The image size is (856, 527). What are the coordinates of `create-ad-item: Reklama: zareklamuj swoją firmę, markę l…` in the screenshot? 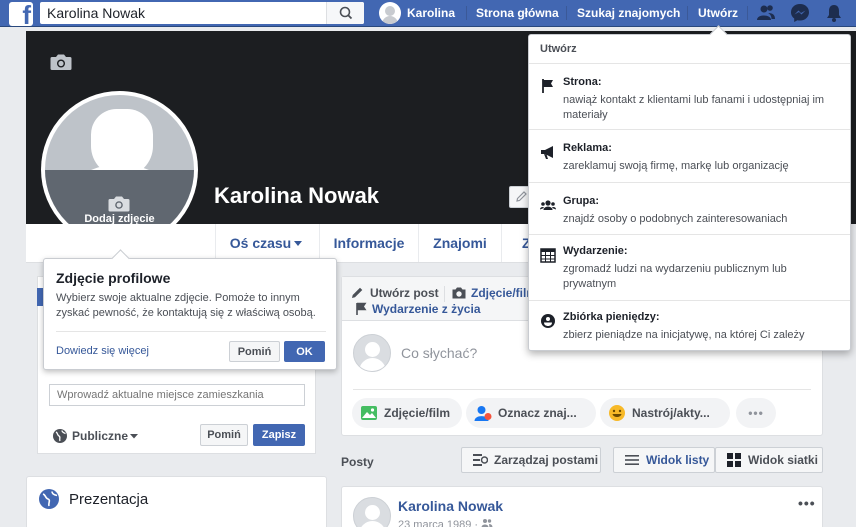 It's located at (689, 160).